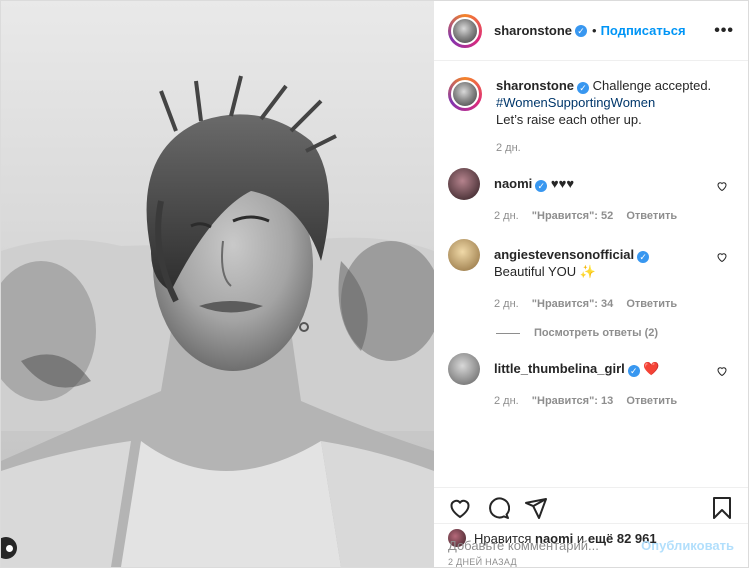 This screenshot has width=749, height=568. I want to click on bookmark-icon, so click(722, 508).